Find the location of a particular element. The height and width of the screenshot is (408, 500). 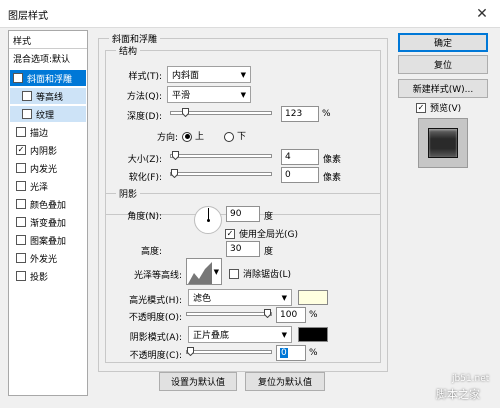

sidebar-item-label: 渐变叠加 is located at coordinates (48, 223).